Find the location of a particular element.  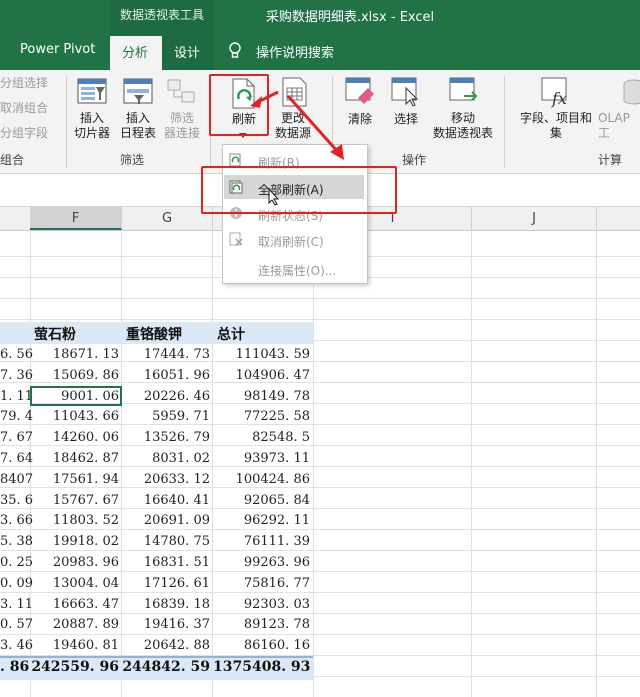

pivot-cell-e: 3. 46 is located at coordinates (16, 646).